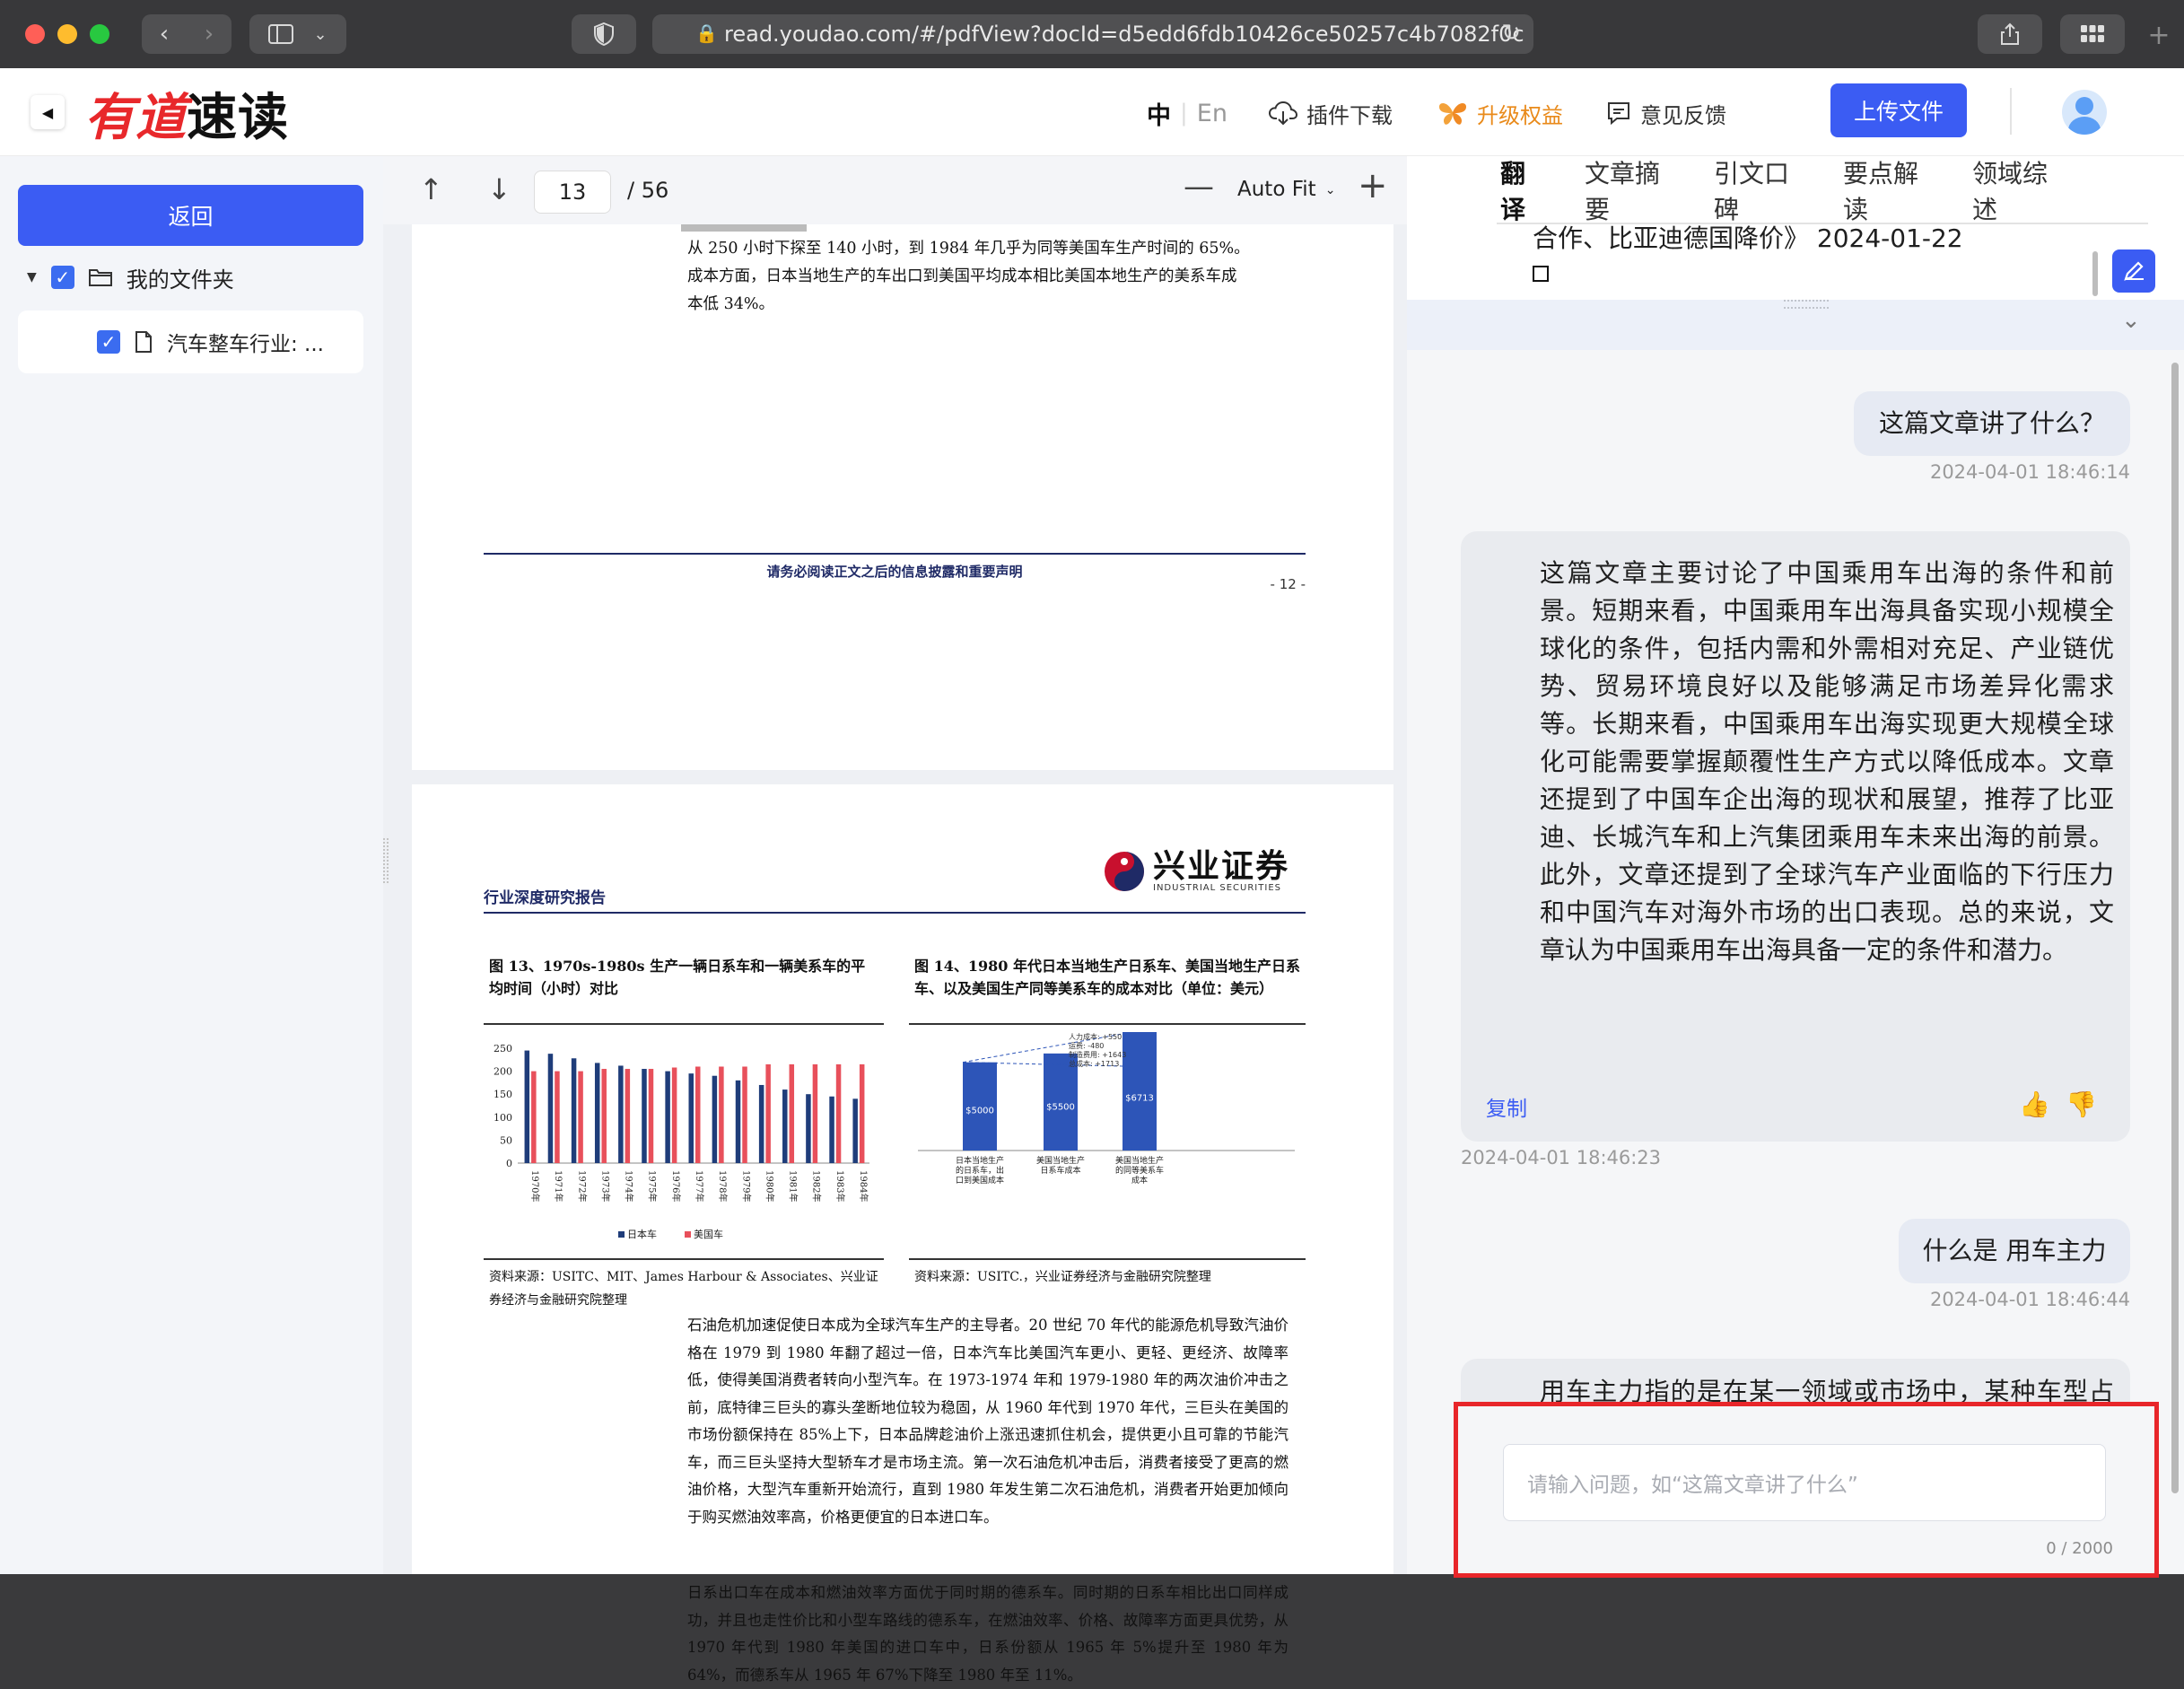 The image size is (2184, 1689). What do you see at coordinates (48, 112) in the screenshot?
I see `collapse-sidebar-button: ◀` at bounding box center [48, 112].